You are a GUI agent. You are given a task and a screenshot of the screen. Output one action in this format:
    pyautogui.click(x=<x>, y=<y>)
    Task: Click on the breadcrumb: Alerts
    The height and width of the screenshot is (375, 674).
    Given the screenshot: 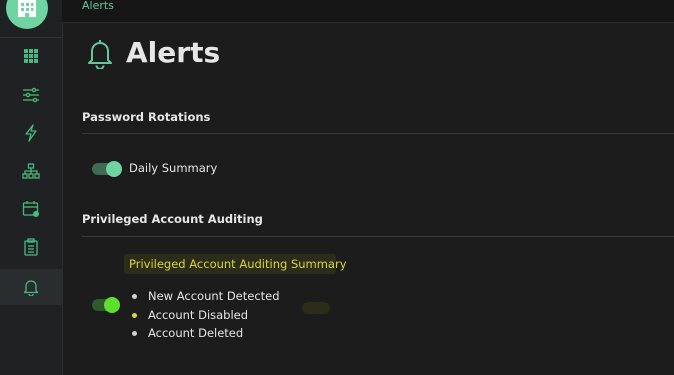 What is the action you would take?
    pyautogui.click(x=98, y=6)
    